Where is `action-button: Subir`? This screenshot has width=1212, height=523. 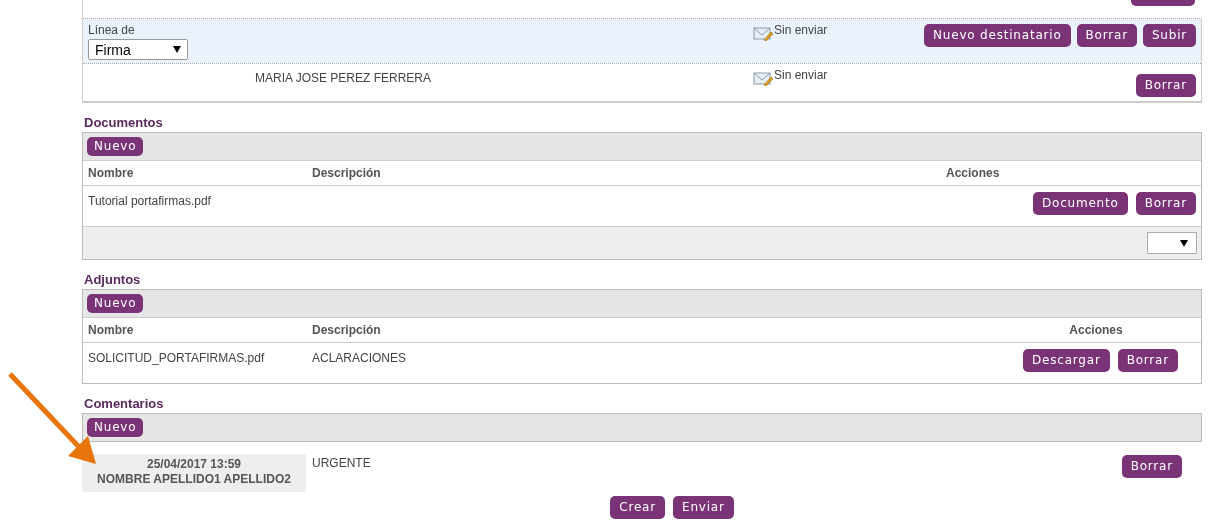 action-button: Subir is located at coordinates (1169, 35).